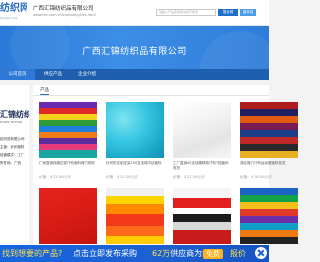 This screenshot has height=262, width=320. Describe the element at coordinates (17, 74) in the screenshot. I see `nav-item-home: 公司首页` at that location.